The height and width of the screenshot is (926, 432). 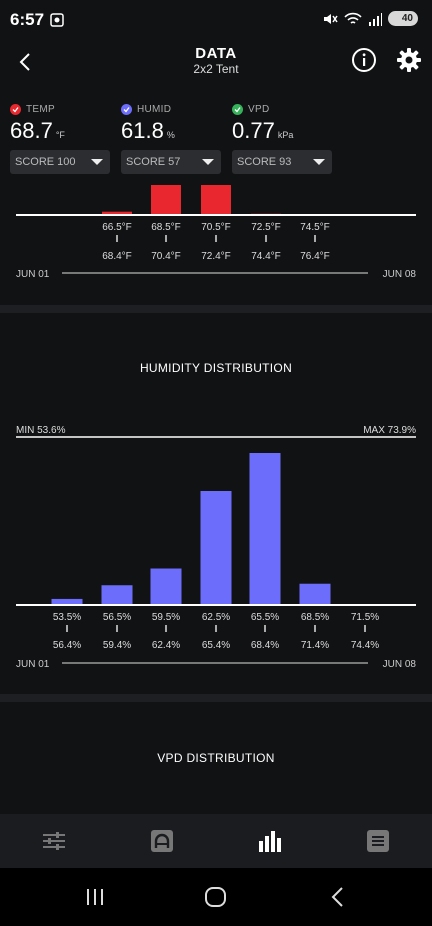 What do you see at coordinates (315, 227) in the screenshot?
I see `temp-range-low-label: 74.5°F` at bounding box center [315, 227].